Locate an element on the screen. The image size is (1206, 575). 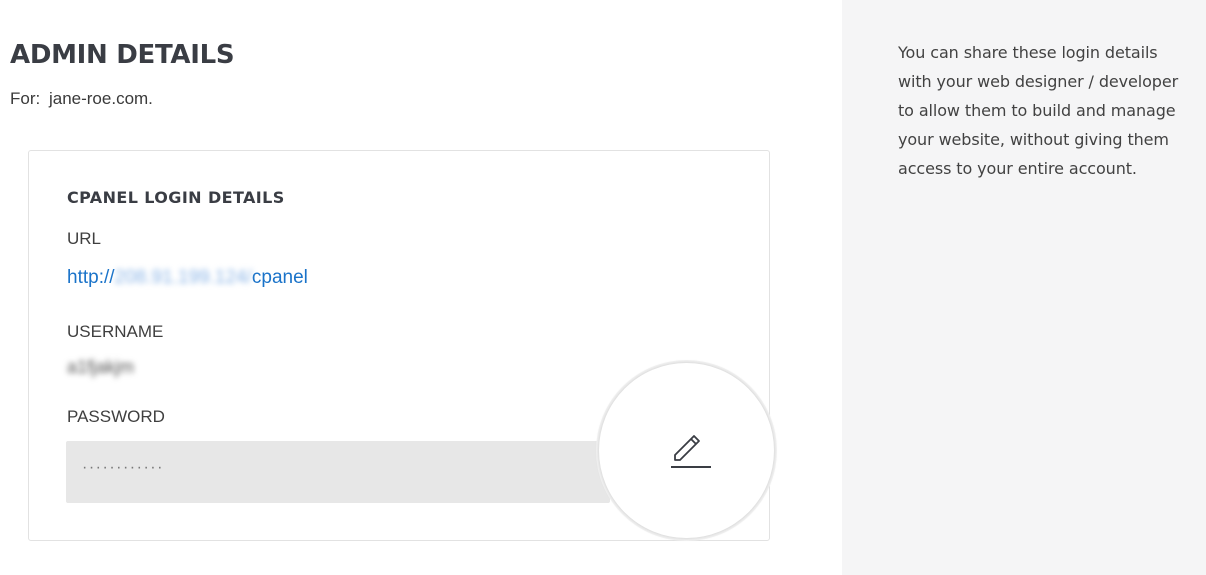
for-label: For: is located at coordinates (25, 98).